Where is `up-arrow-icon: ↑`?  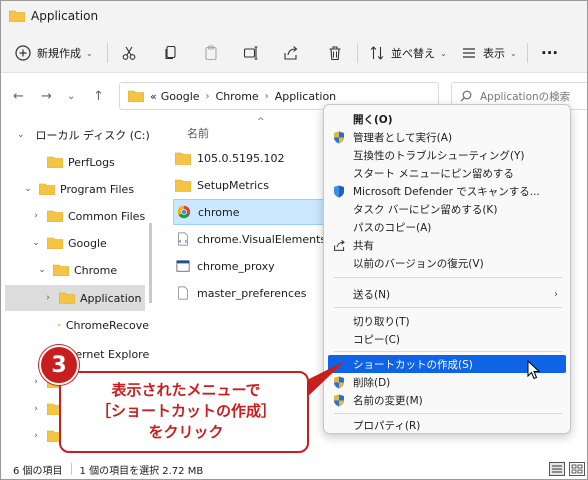 up-arrow-icon: ↑ is located at coordinates (98, 96).